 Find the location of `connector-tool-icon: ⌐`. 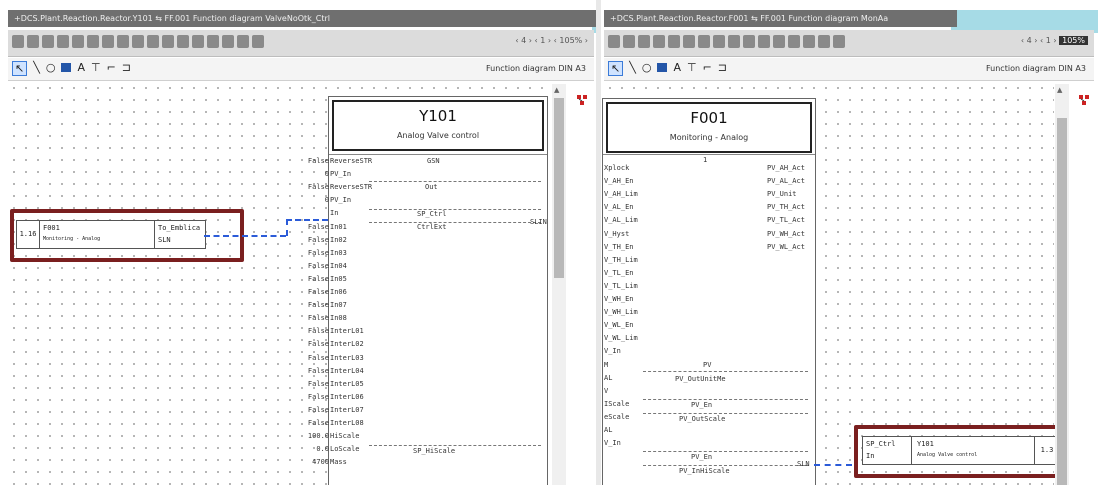

connector-tool-icon: ⌐ is located at coordinates (111, 68).